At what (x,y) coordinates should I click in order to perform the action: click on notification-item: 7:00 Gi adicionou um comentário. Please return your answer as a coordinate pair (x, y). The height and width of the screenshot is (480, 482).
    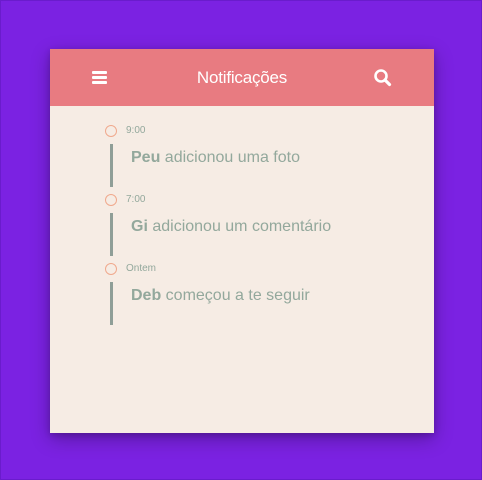
    Looking at the image, I should click on (242, 227).